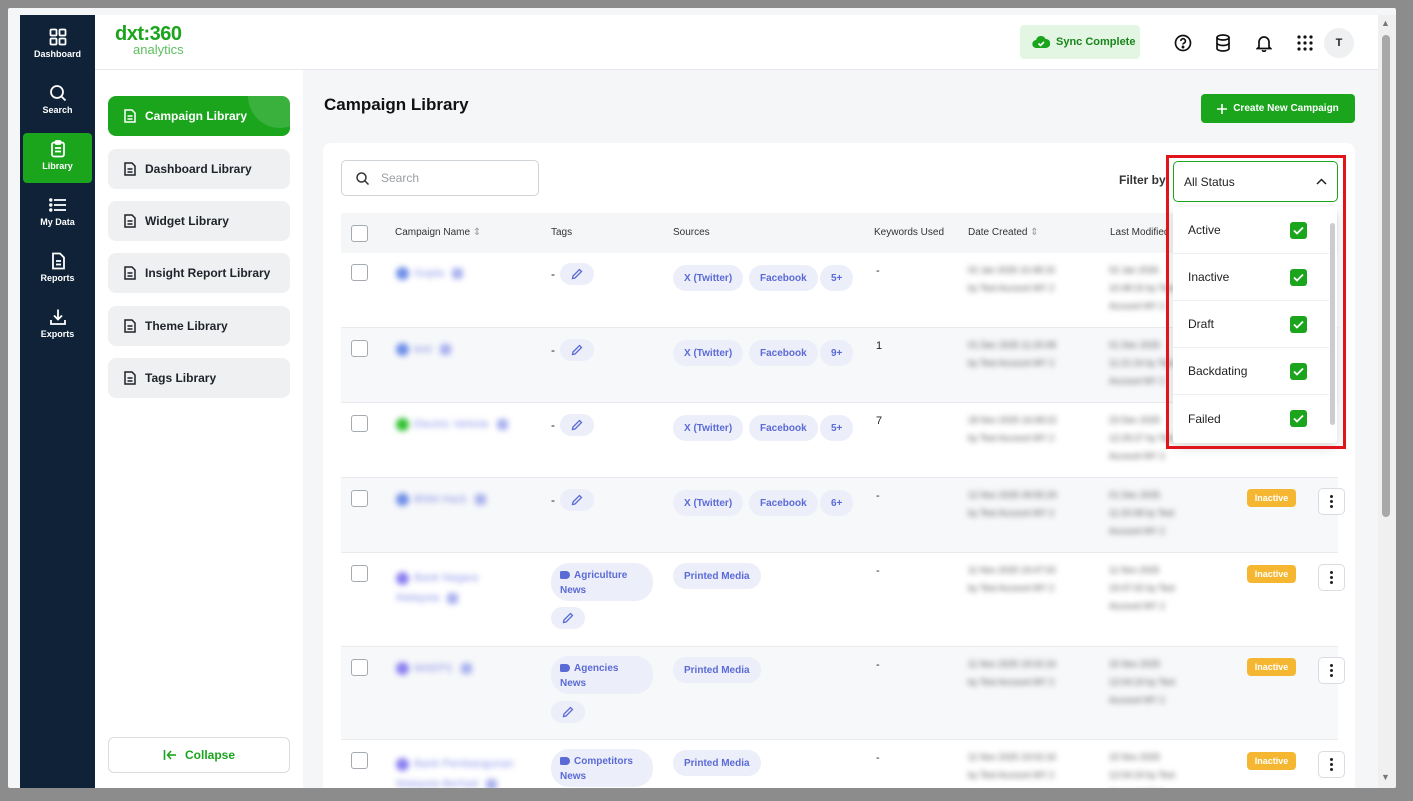 Image resolution: width=1413 pixels, height=801 pixels. Describe the element at coordinates (708, 278) in the screenshot. I see `source-chip: X (Twitter)` at that location.